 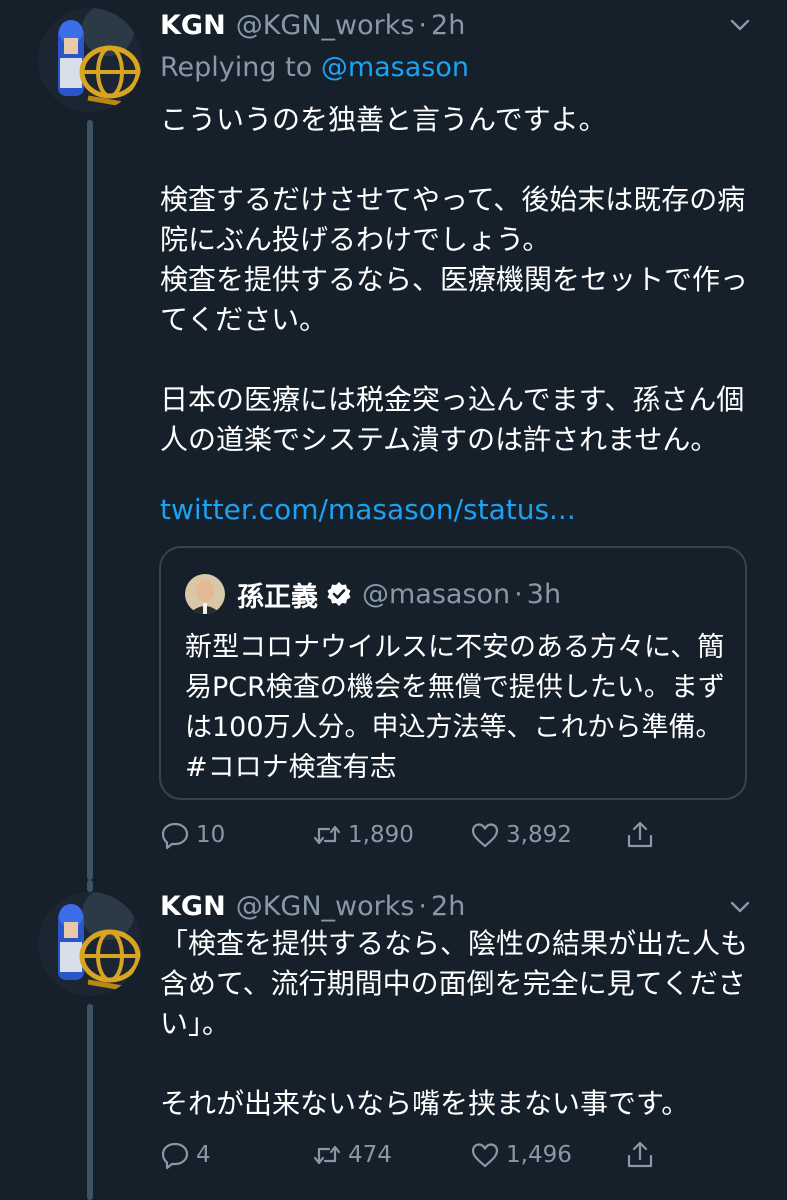 I want to click on retweet-button: 1,890, so click(x=363, y=835).